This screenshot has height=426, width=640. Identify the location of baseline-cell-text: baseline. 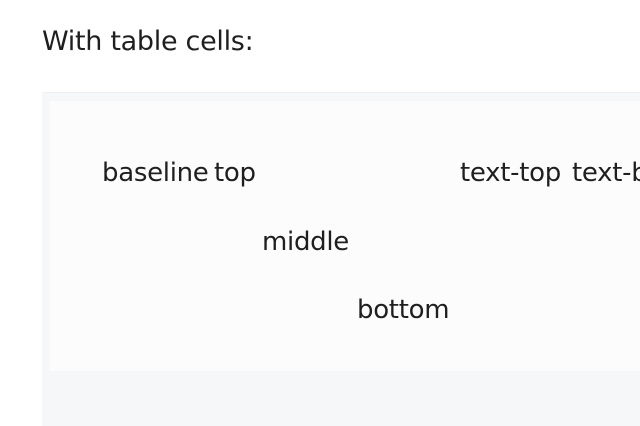
(155, 173).